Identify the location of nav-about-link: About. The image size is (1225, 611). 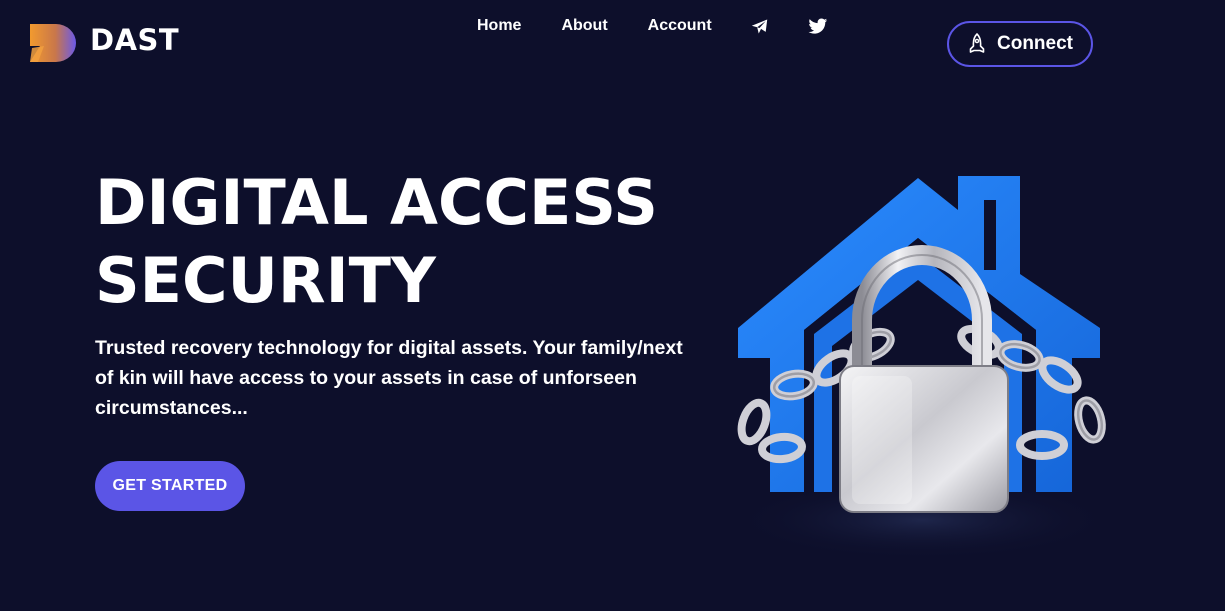
(584, 26).